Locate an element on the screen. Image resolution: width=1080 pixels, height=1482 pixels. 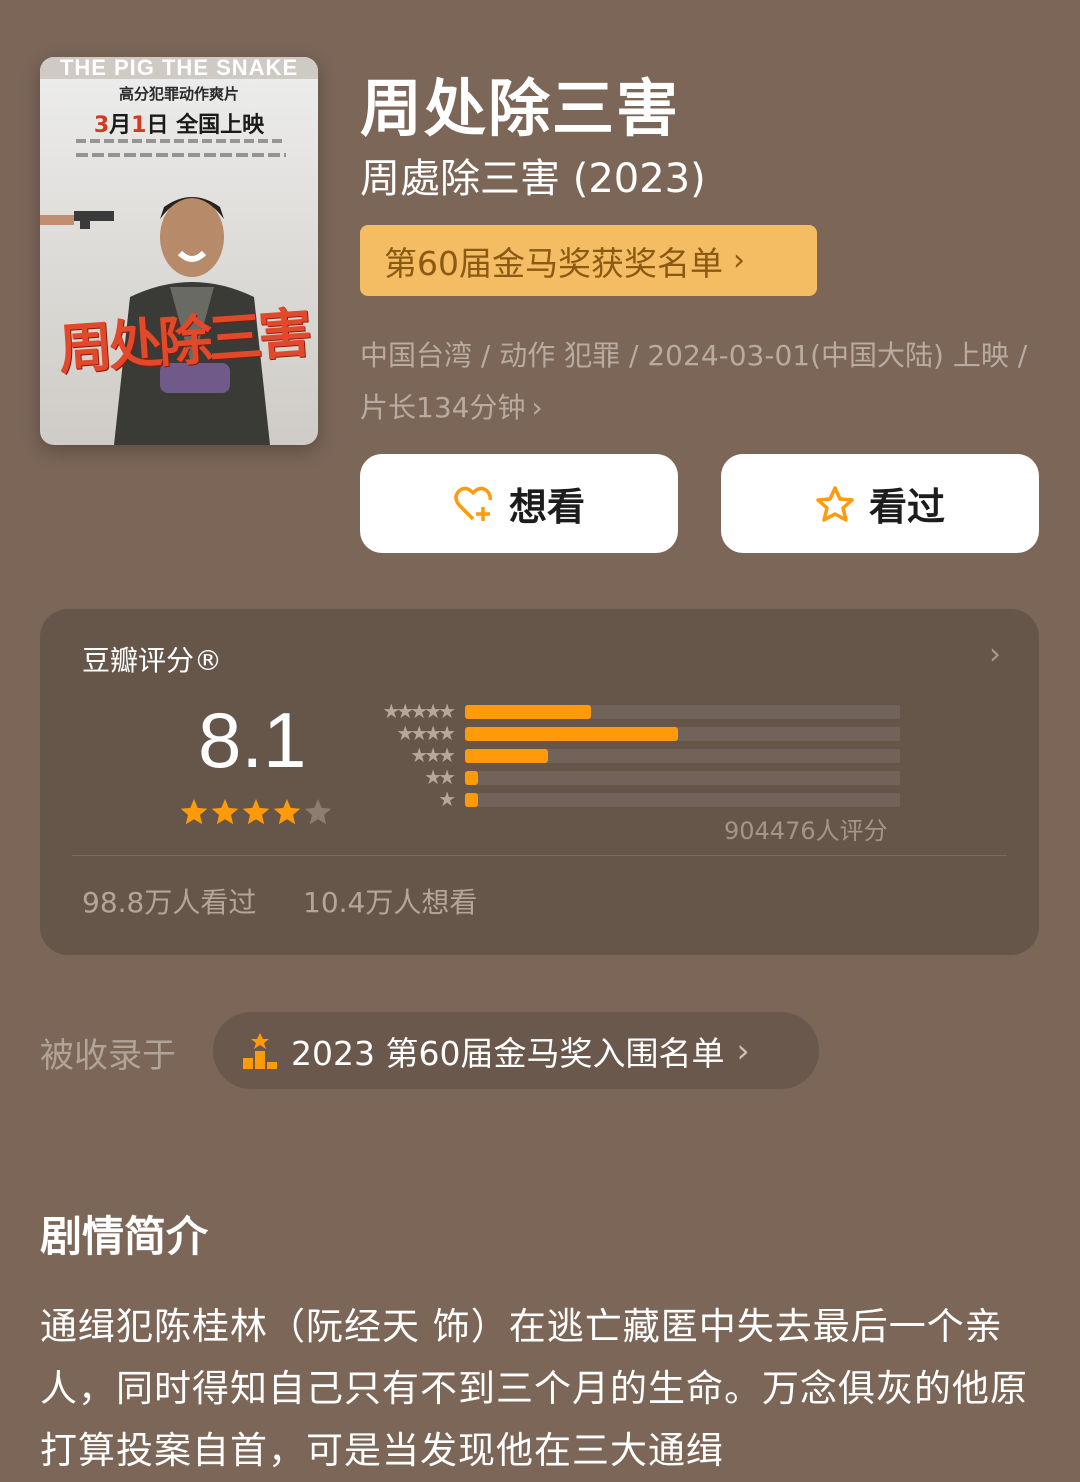
want-label: 想看 is located at coordinates (546, 507).